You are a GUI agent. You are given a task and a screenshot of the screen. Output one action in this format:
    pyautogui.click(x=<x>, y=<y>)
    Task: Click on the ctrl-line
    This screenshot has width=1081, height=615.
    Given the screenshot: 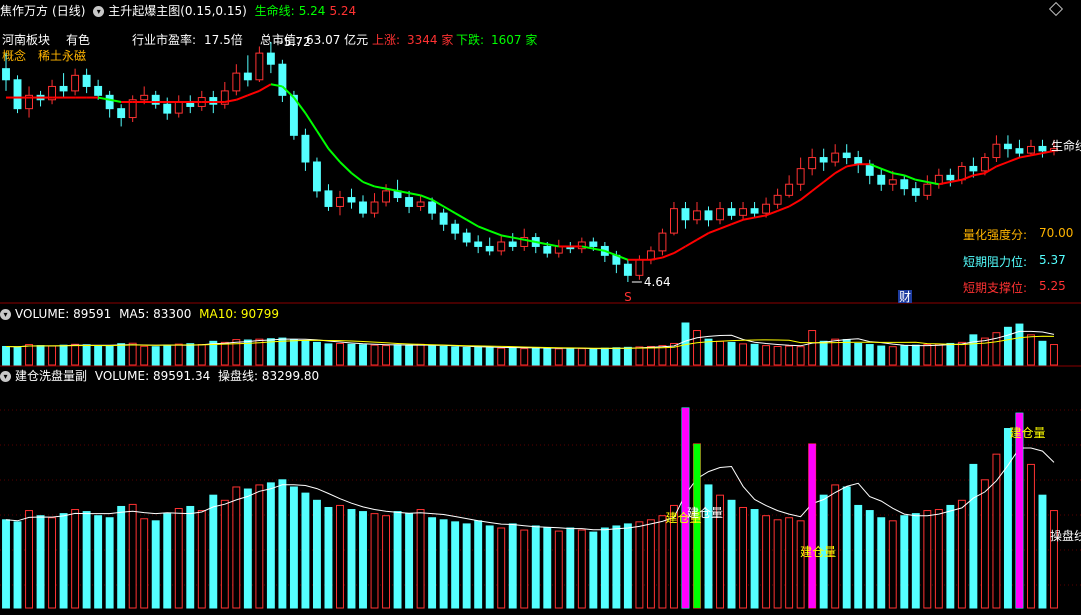 What is the action you would take?
    pyautogui.click(x=530, y=489)
    